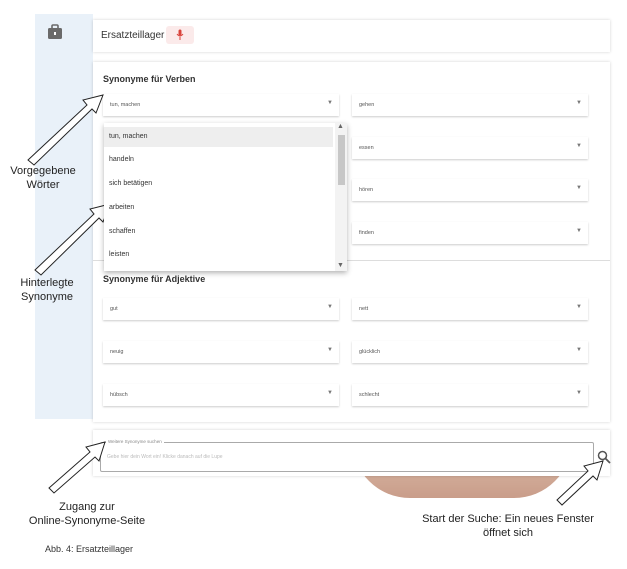 The width and height of the screenshot is (627, 569). What do you see at coordinates (341, 160) in the screenshot?
I see `scrollbar-thumb` at bounding box center [341, 160].